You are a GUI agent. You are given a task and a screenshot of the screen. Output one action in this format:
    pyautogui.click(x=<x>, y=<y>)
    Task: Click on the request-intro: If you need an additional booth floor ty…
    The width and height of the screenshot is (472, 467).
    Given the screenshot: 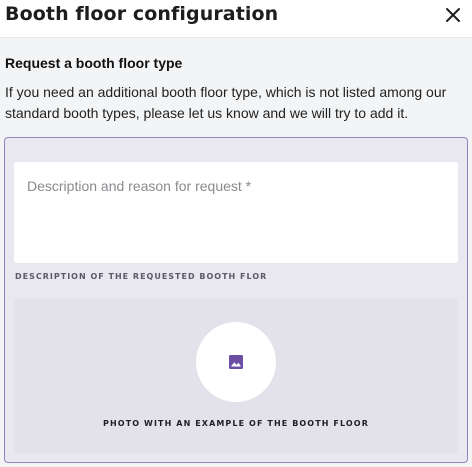 What is the action you would take?
    pyautogui.click(x=226, y=102)
    